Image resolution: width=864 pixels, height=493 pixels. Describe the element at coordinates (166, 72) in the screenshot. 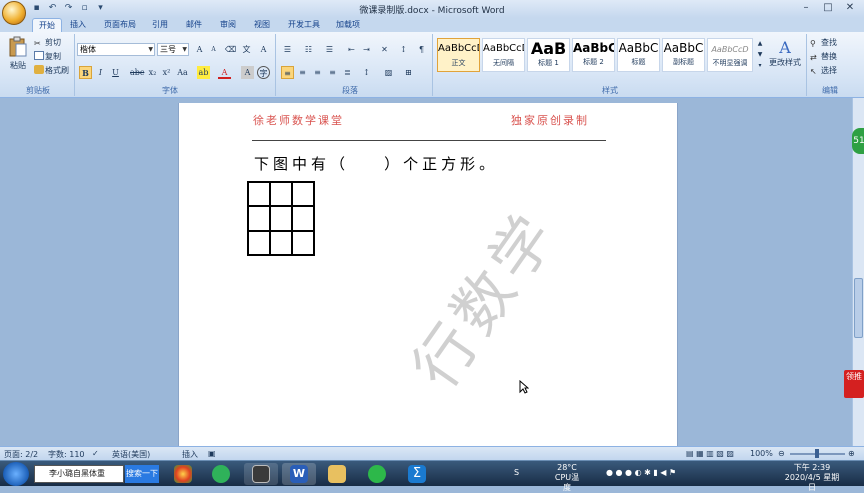

I see `superscript-icon: x²` at that location.